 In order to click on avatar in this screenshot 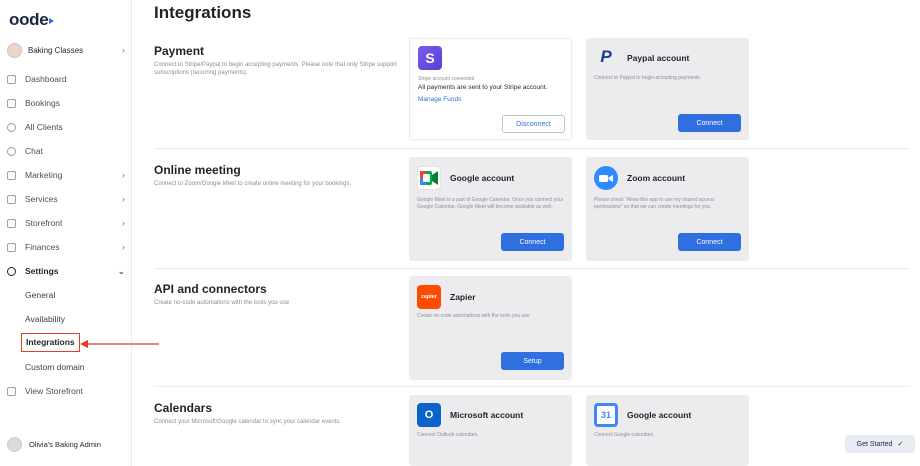, I will do `click(14, 444)`.